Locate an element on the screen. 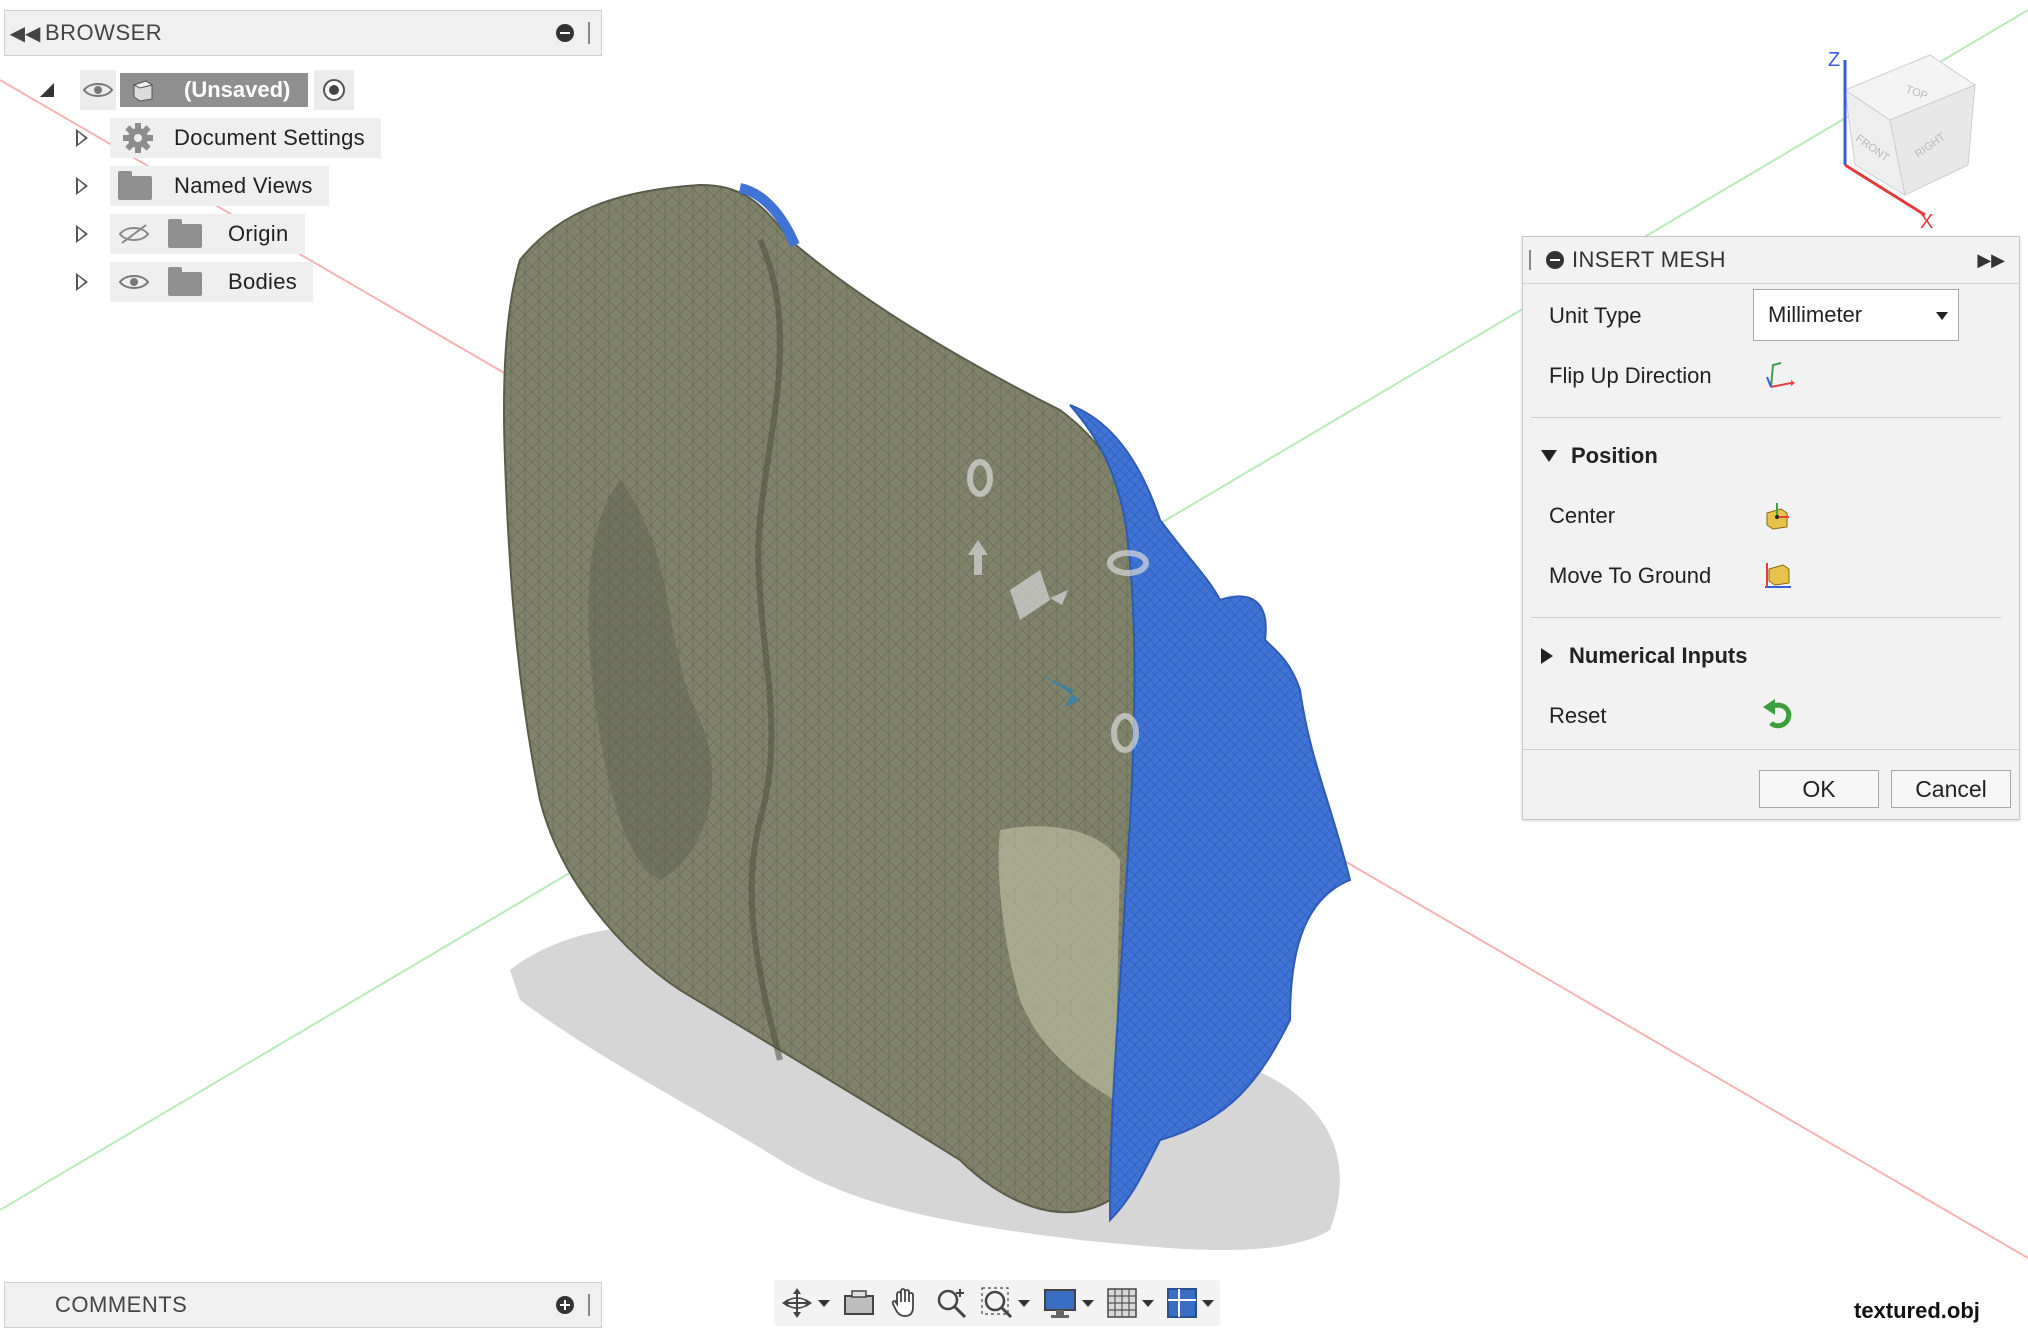  hidden-eye-icon is located at coordinates (134, 234).